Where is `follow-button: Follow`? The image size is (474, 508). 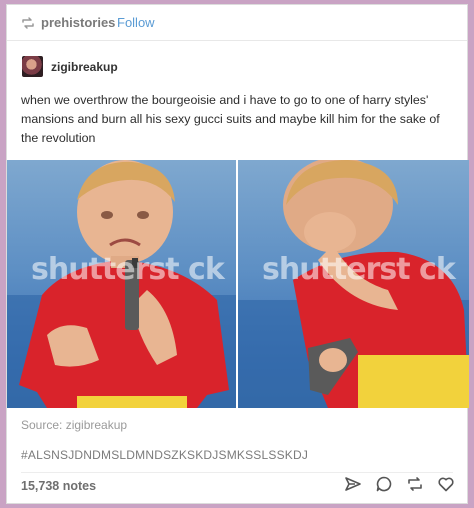 follow-button: Follow is located at coordinates (136, 22).